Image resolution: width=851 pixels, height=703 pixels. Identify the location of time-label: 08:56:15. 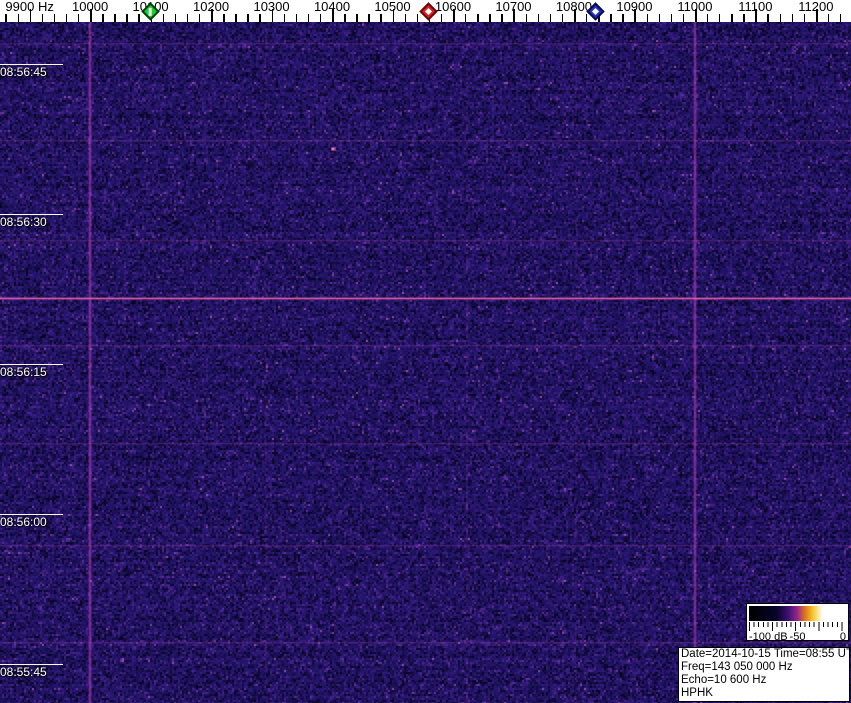
(31, 371).